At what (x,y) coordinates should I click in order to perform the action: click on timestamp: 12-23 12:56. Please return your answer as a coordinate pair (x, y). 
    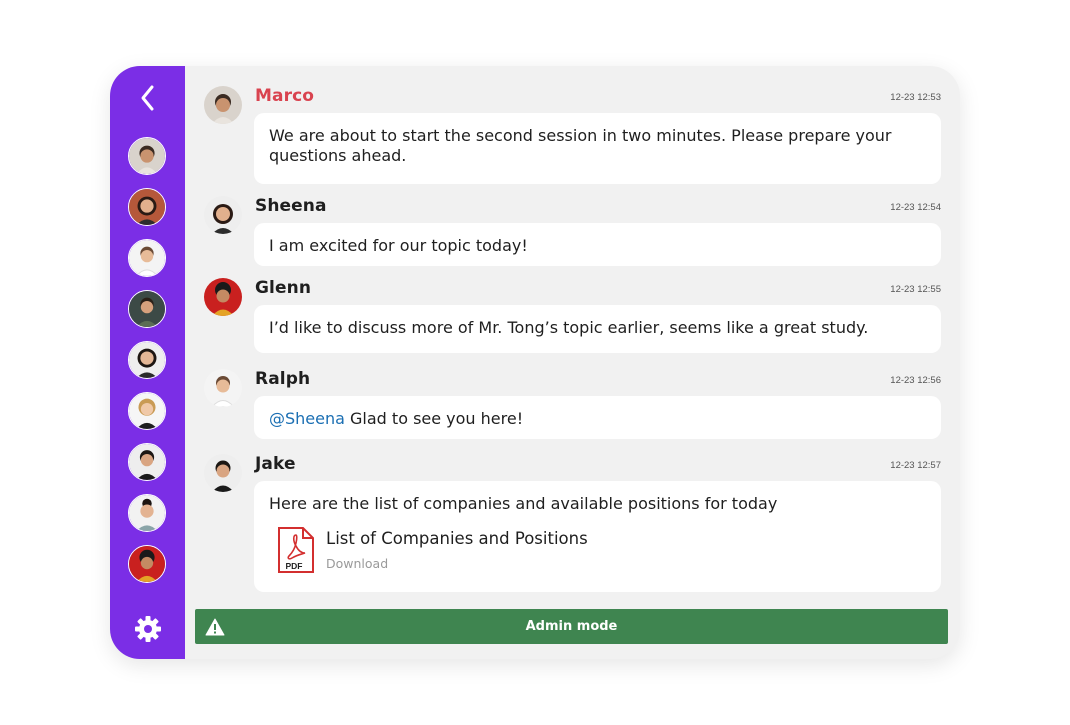
    Looking at the image, I should click on (915, 380).